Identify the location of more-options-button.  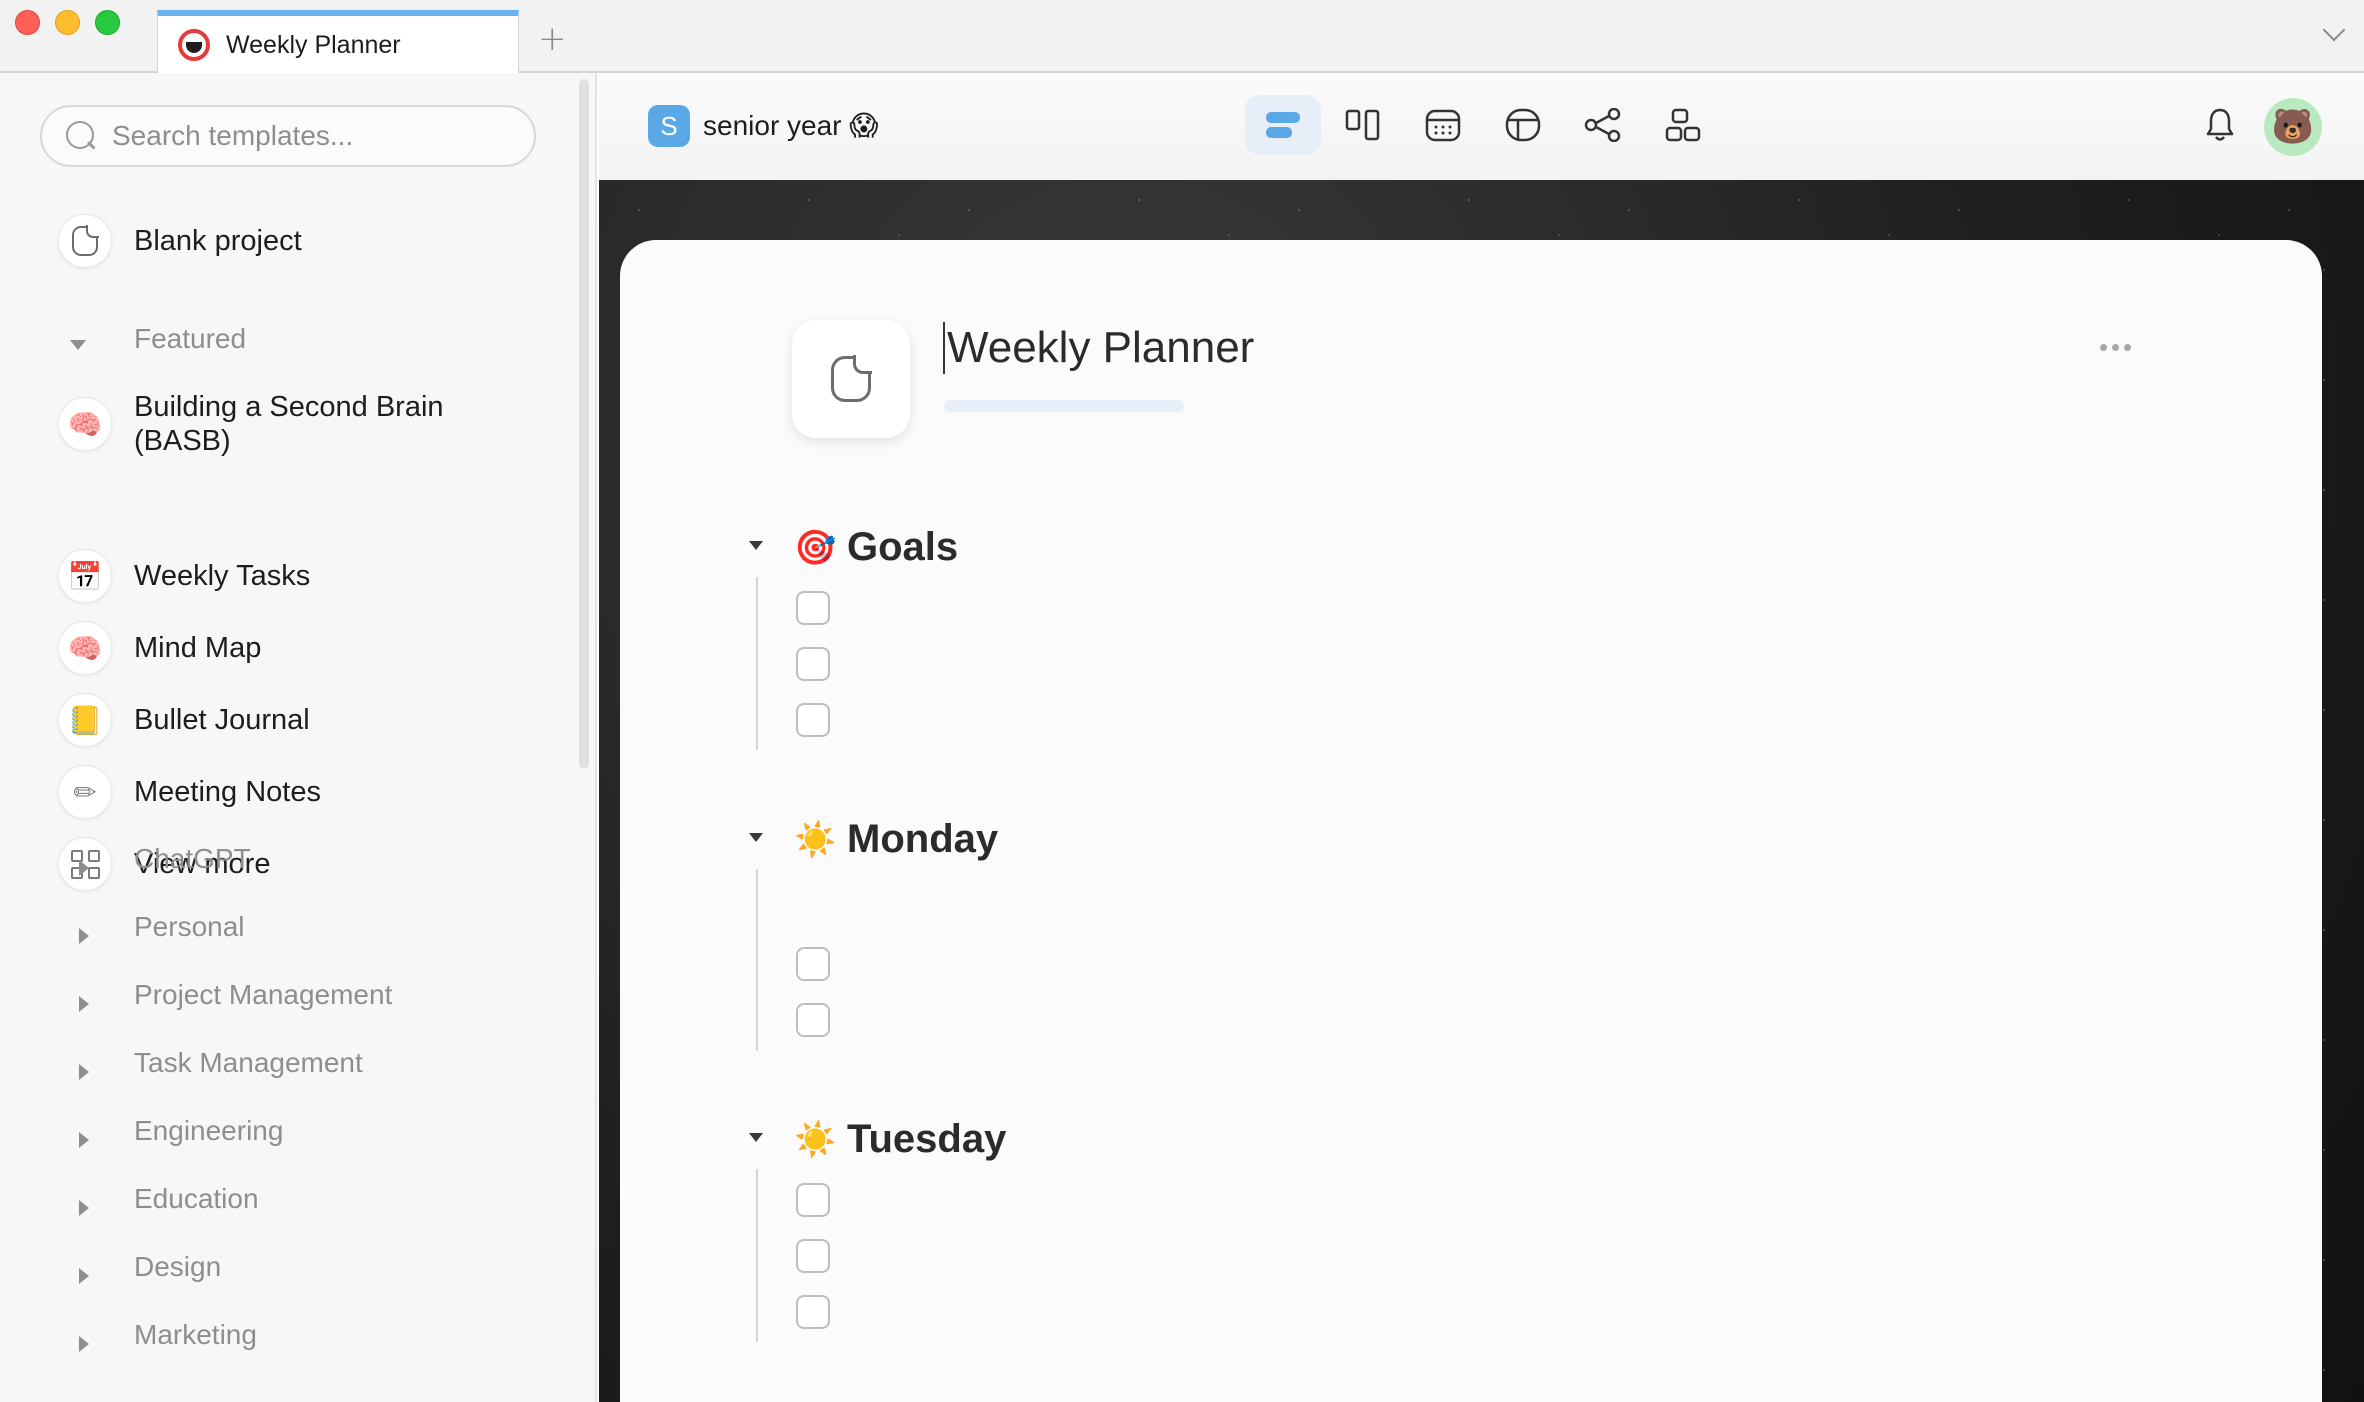
(2115, 347).